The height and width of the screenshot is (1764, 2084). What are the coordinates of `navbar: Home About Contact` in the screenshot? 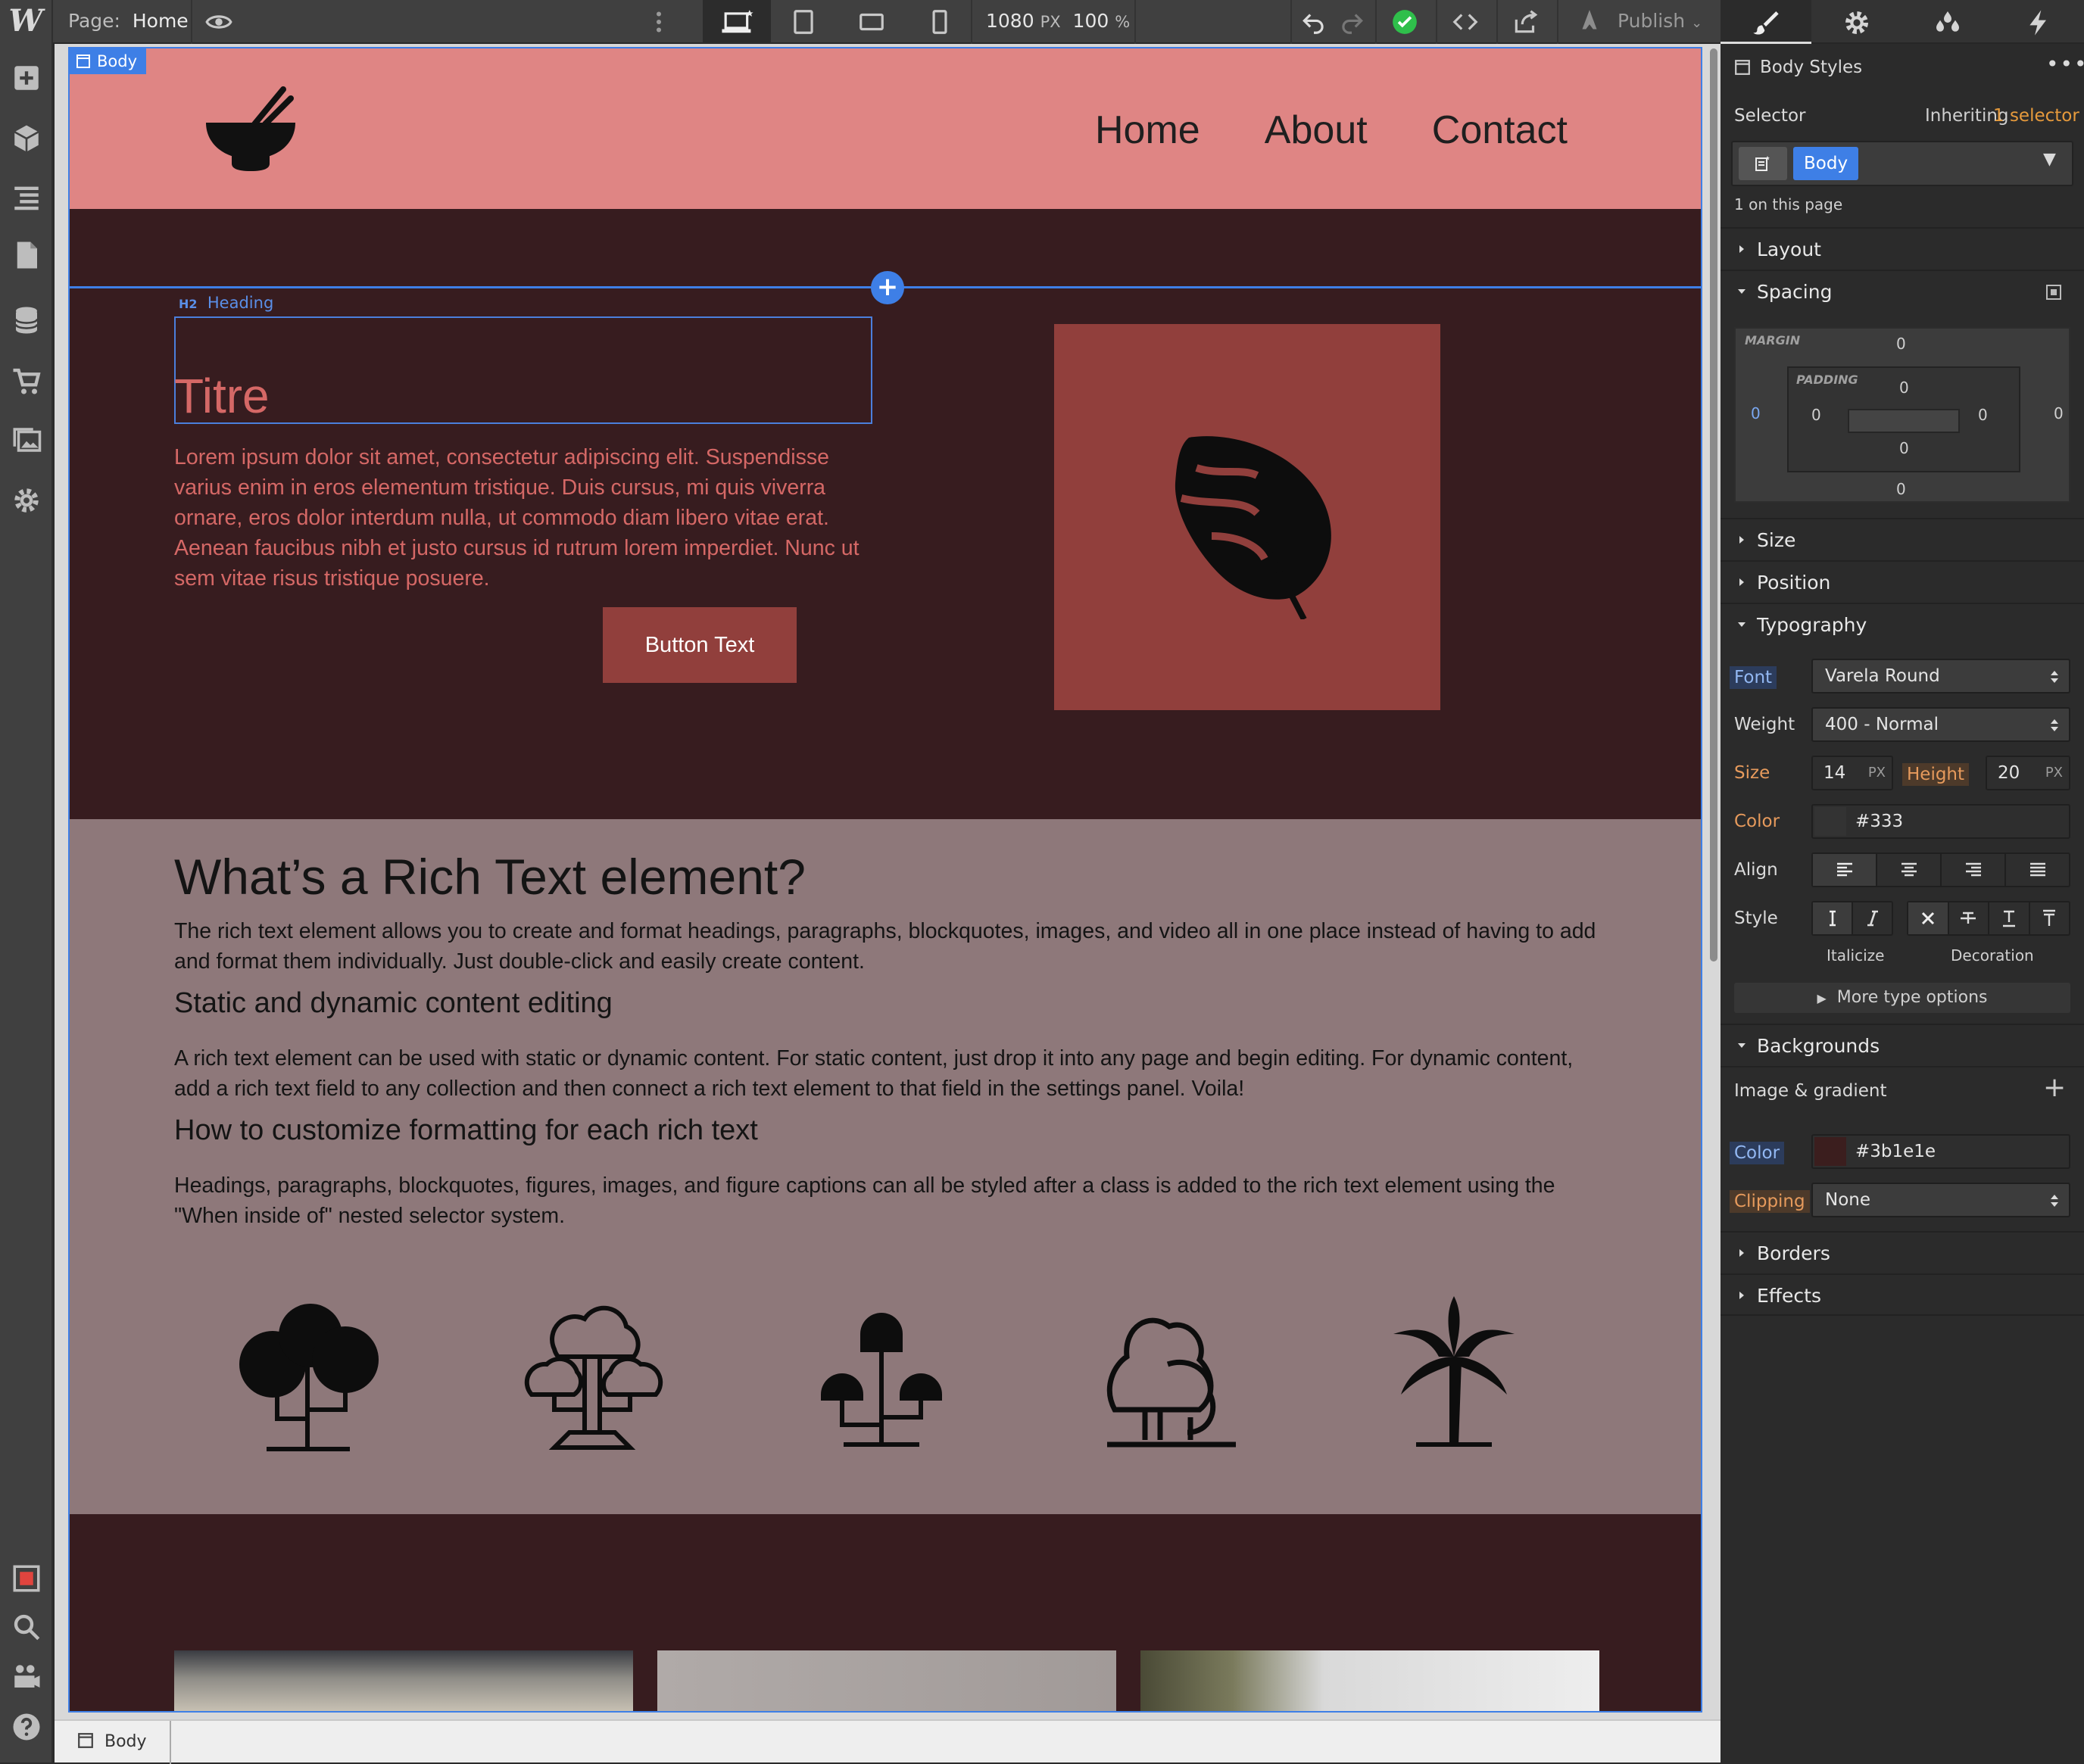 It's located at (885, 128).